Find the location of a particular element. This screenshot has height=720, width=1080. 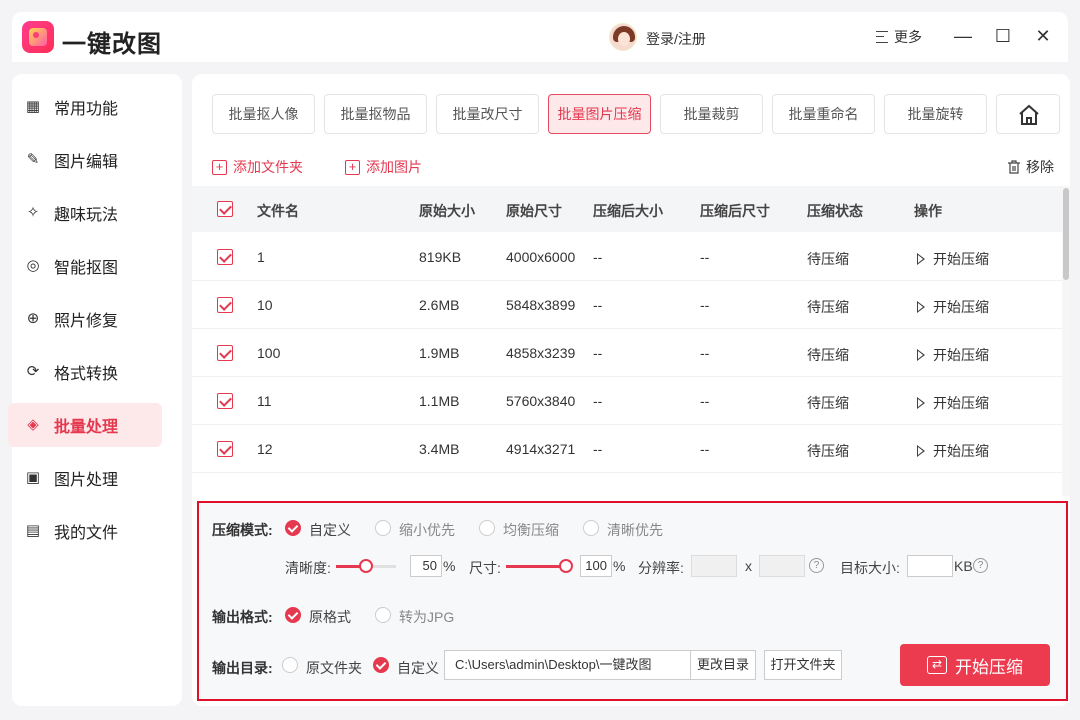

tab-batch-portrait: 批量抠人像 is located at coordinates (263, 114).